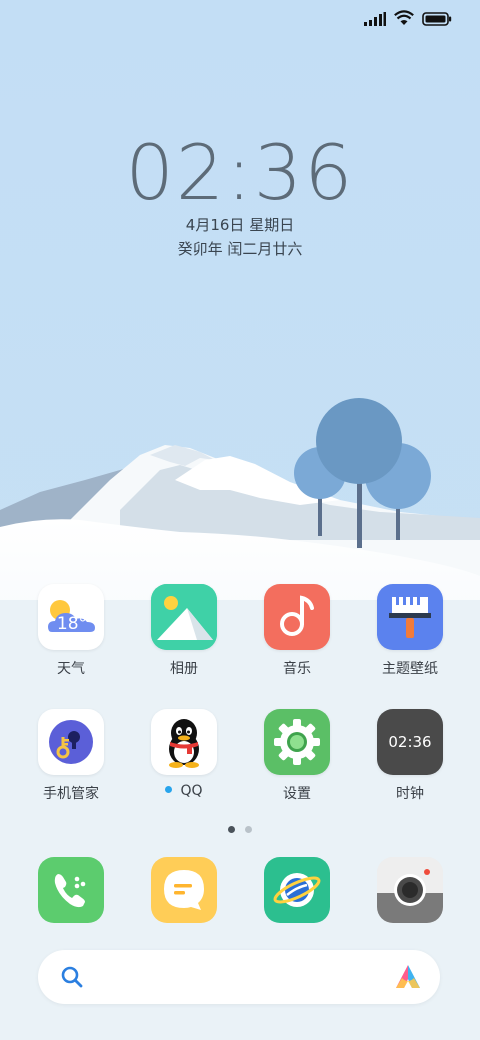 This screenshot has width=480, height=1040. I want to click on search-icon, so click(72, 979).